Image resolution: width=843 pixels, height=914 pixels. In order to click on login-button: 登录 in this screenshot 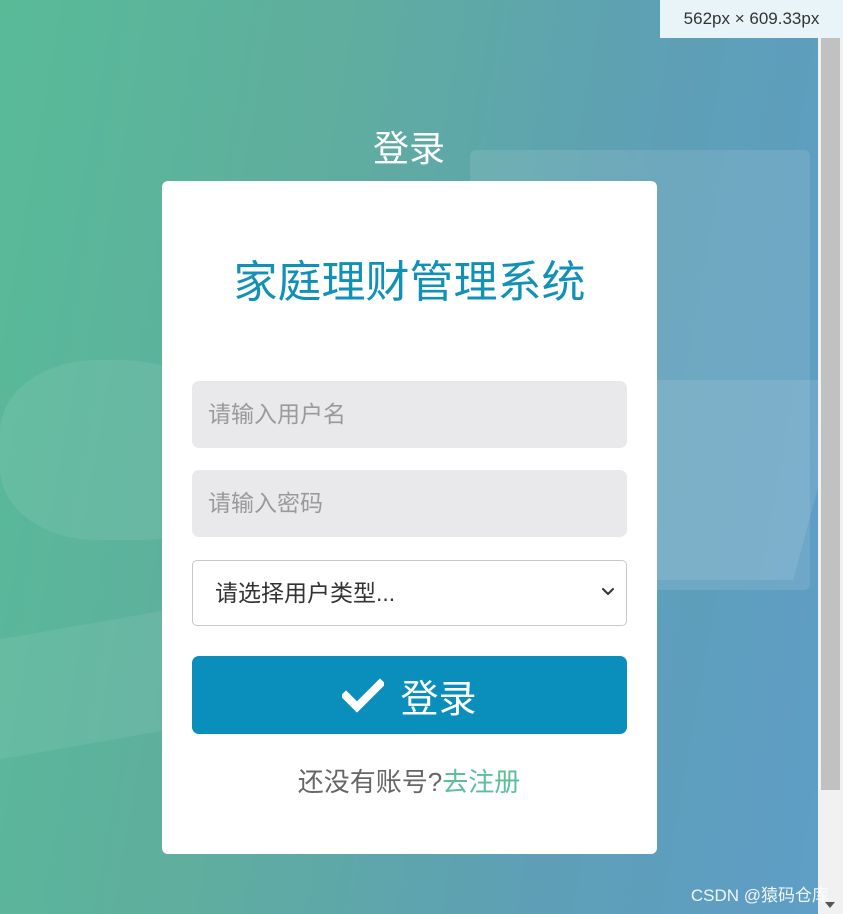, I will do `click(409, 695)`.